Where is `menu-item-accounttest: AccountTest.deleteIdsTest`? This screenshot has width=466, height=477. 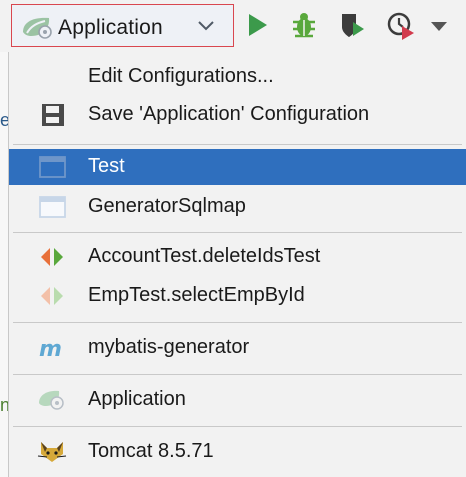
menu-item-accounttest: AccountTest.deleteIdsTest is located at coordinates (237, 257).